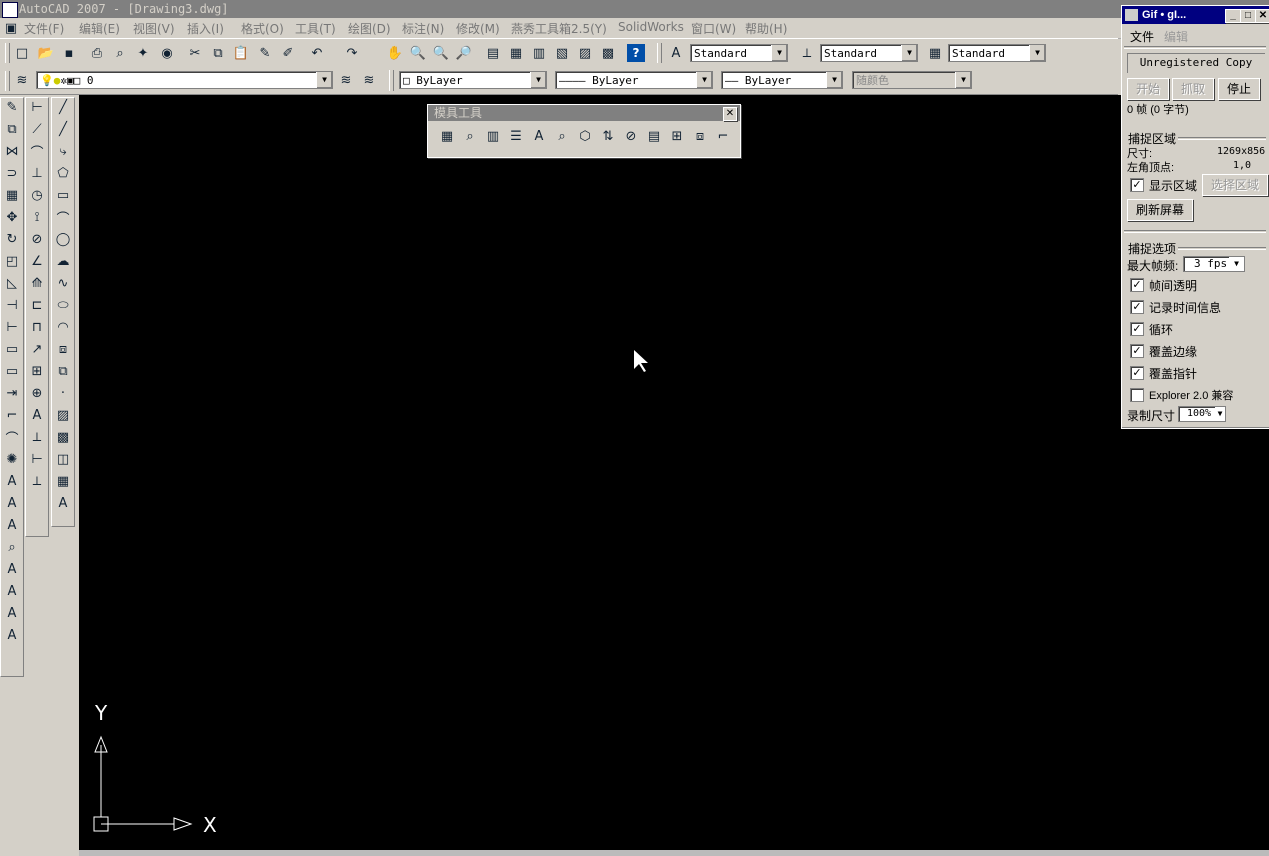  Describe the element at coordinates (12, 437) in the screenshot. I see `fillet-icon: ⌒` at that location.